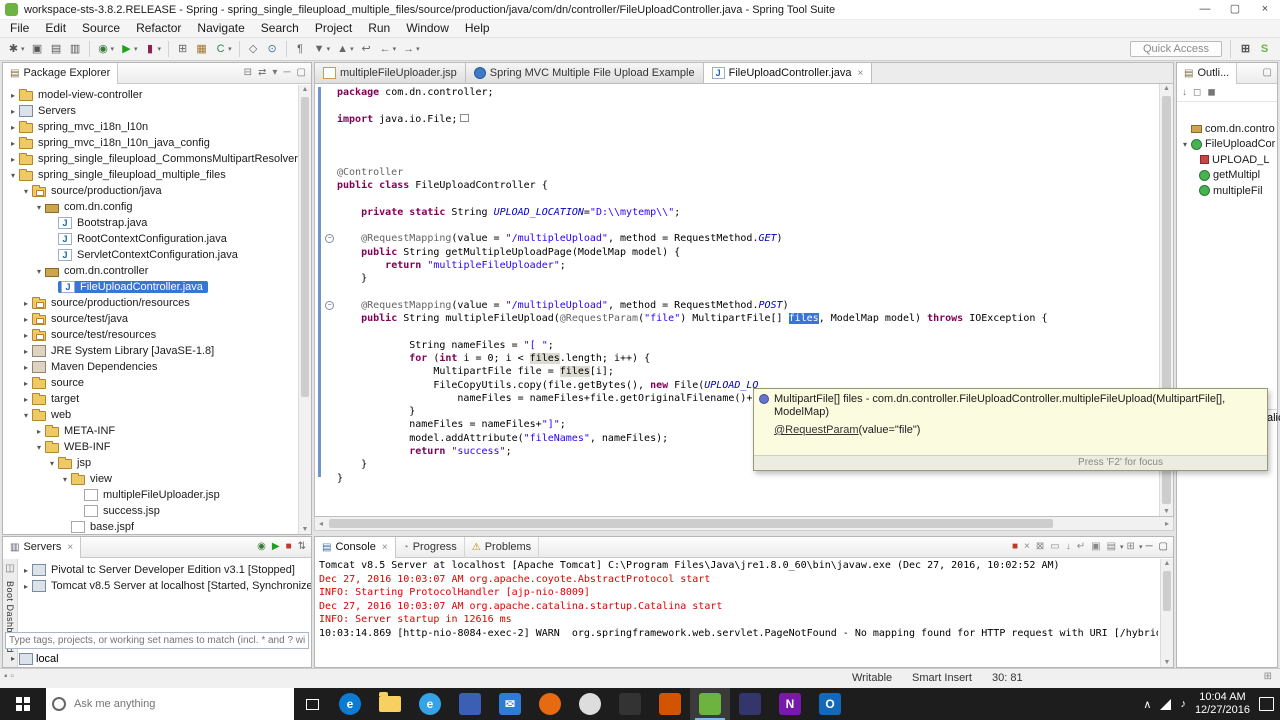  I want to click on run-button: ▶ ▾, so click(129, 49).